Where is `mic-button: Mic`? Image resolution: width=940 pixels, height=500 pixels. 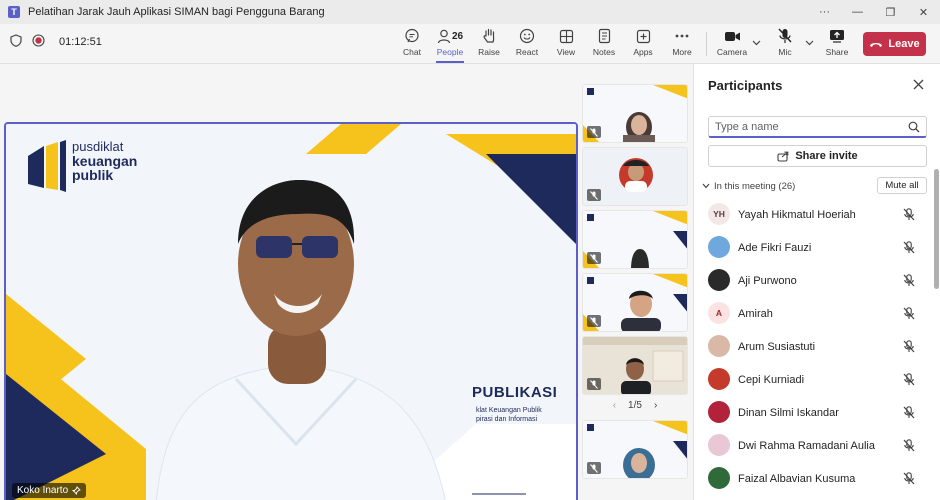
mic-button: Mic is located at coordinates (785, 44).